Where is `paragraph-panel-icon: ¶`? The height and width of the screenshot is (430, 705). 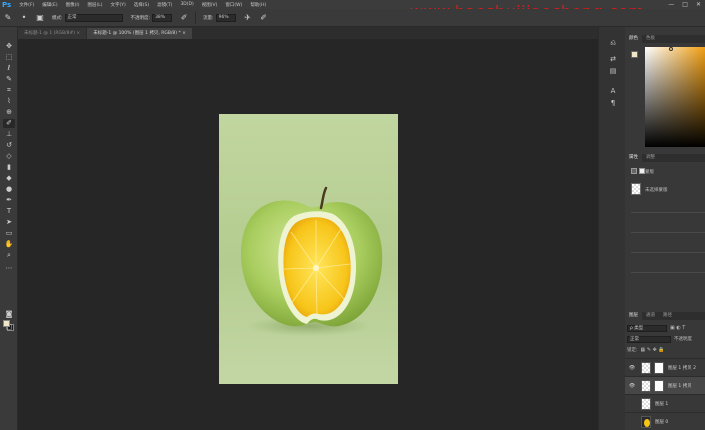 paragraph-panel-icon: ¶ is located at coordinates (613, 103).